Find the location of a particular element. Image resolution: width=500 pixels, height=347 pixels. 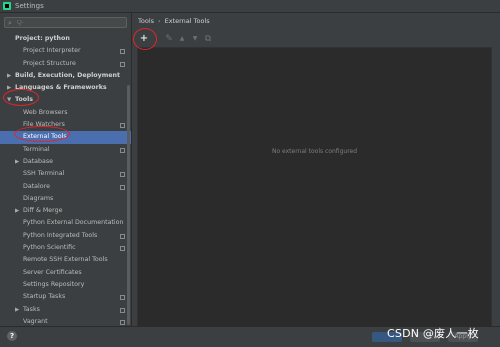

sidebar-item-label: Python External Documentation is located at coordinates (73, 223).